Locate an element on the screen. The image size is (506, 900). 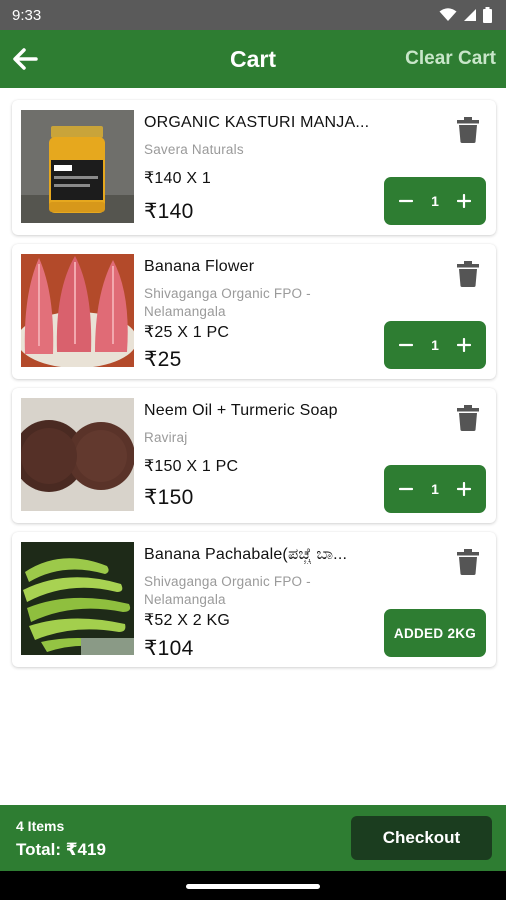
arrow-left-icon is located at coordinates (25, 59).